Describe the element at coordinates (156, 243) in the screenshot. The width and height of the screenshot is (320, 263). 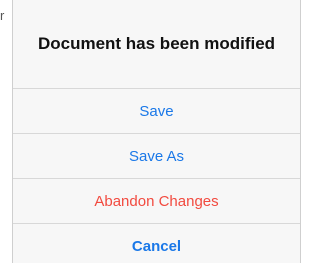
I see `cancel-button: Cancel` at that location.